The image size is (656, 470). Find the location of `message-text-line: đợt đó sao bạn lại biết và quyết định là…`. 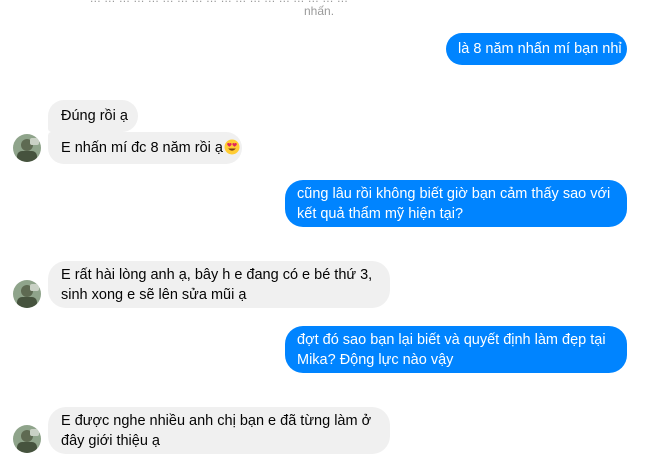

message-text-line: đợt đó sao bạn lại biết và quyết định là… is located at coordinates (451, 339).